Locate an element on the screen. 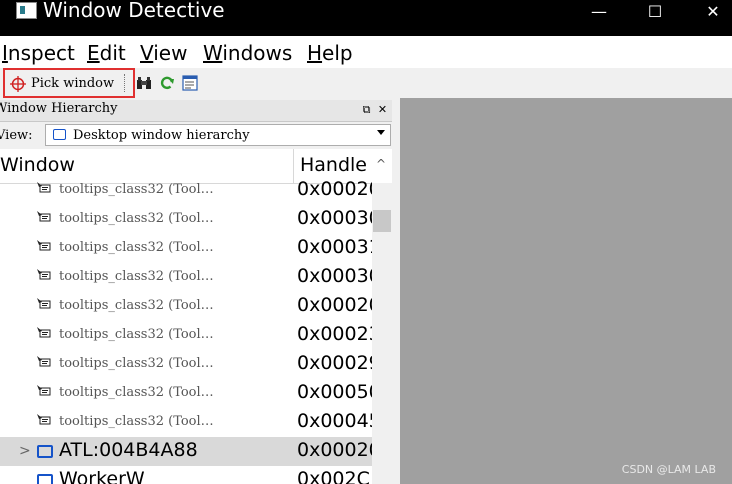  menu-help-rest: elp is located at coordinates (337, 53).